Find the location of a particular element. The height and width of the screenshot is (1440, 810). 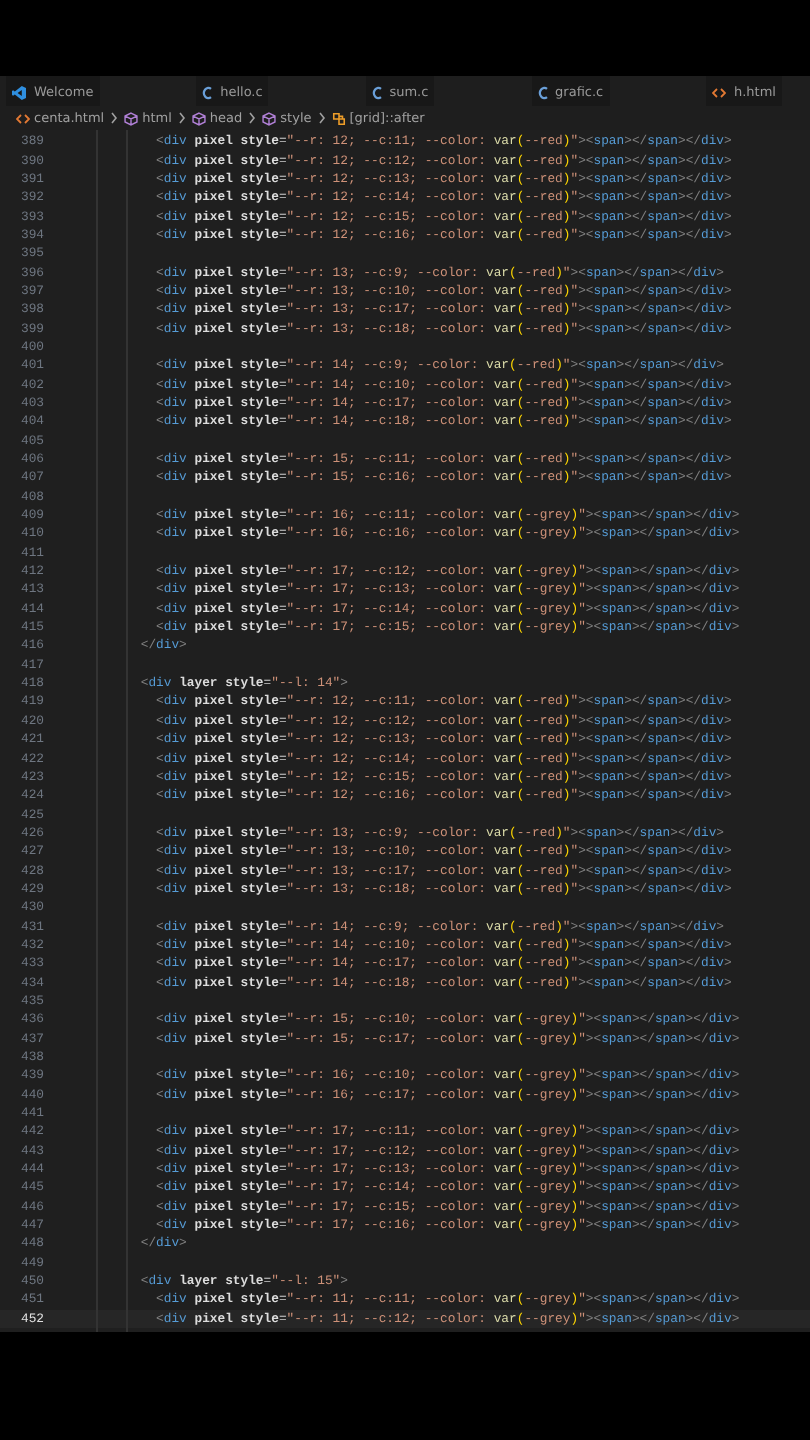

vscode-logo-icon is located at coordinates (19, 92).